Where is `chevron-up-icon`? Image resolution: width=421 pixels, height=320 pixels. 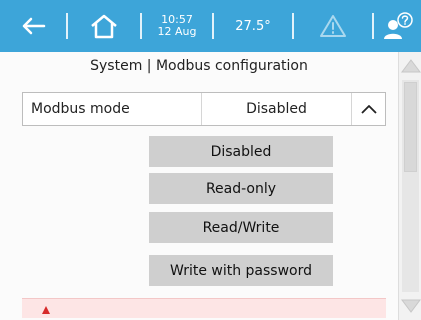 chevron-up-icon is located at coordinates (368, 109).